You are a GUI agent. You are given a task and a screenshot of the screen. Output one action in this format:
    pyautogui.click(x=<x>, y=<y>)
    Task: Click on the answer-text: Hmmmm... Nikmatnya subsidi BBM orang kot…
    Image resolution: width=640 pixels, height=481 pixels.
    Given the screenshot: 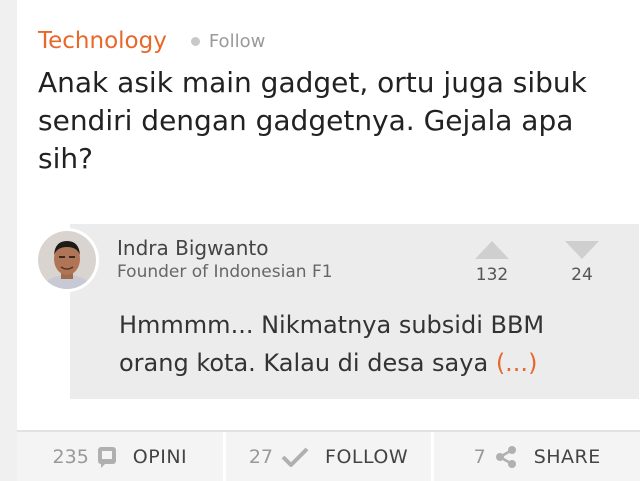 What is the action you would take?
    pyautogui.click(x=359, y=344)
    